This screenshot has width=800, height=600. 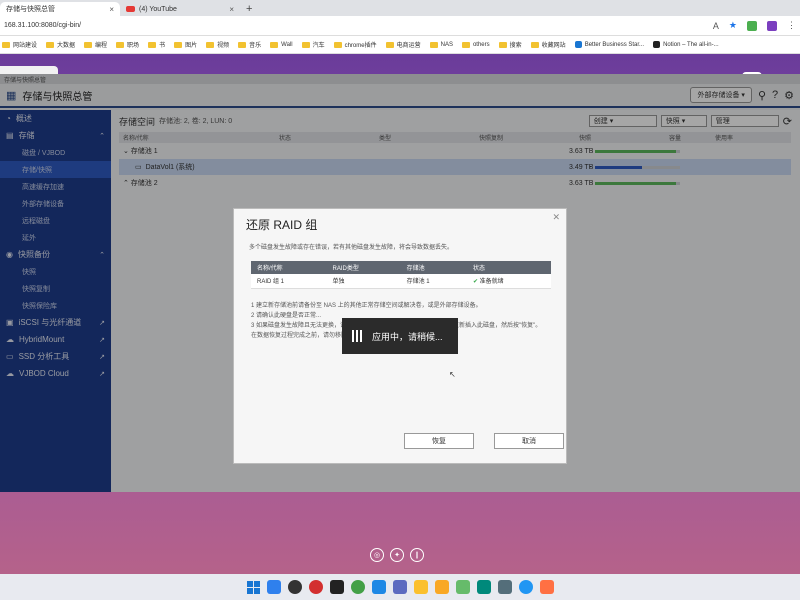 What do you see at coordinates (400, 8) in the screenshot?
I see `browser-tab-bar: 存储与快照总管 × (4) YouTube × +` at bounding box center [400, 8].